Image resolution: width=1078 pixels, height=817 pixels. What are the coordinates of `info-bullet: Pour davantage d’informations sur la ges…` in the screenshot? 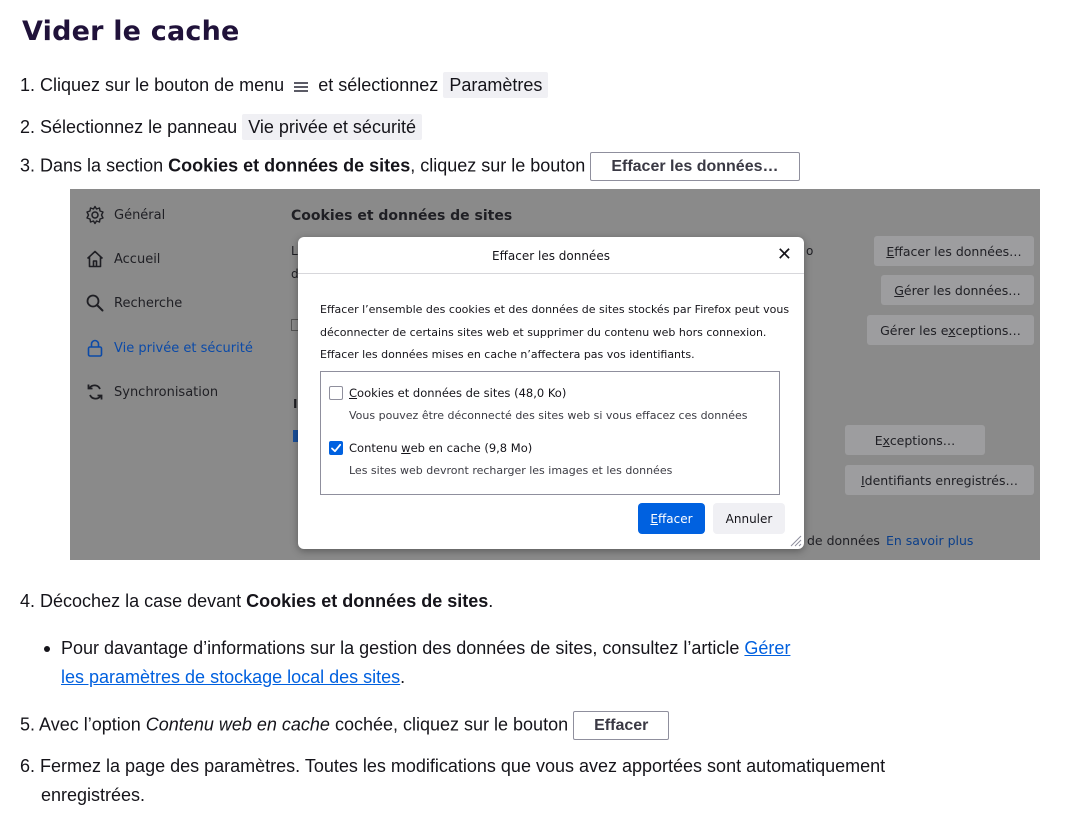 It's located at (474, 663).